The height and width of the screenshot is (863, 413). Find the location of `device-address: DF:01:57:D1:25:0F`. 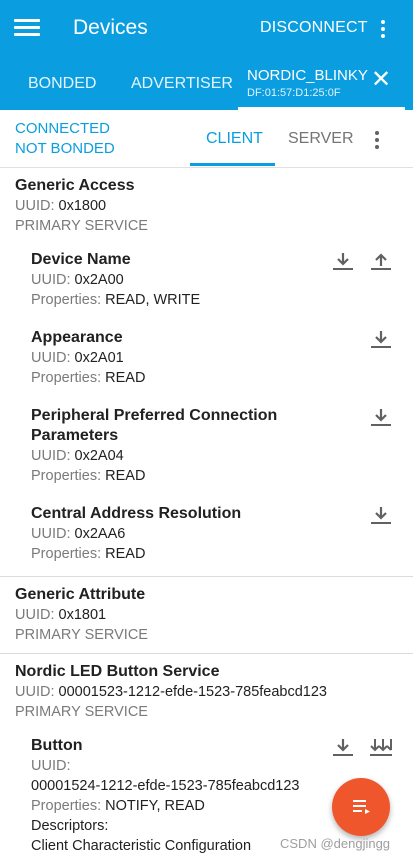

device-address: DF:01:57:D1:25:0F is located at coordinates (294, 93).